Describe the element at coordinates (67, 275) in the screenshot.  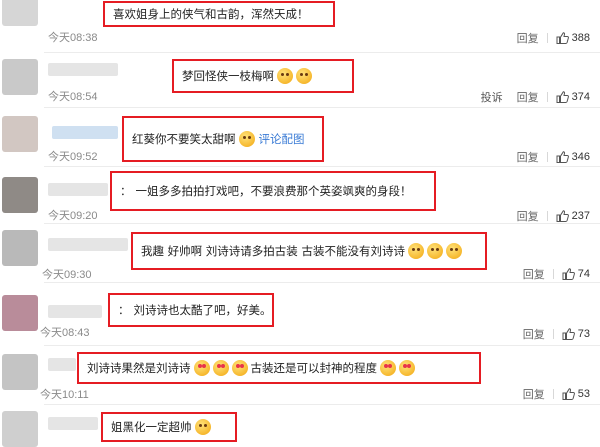
I see `comment-time: 今天09:30` at that location.